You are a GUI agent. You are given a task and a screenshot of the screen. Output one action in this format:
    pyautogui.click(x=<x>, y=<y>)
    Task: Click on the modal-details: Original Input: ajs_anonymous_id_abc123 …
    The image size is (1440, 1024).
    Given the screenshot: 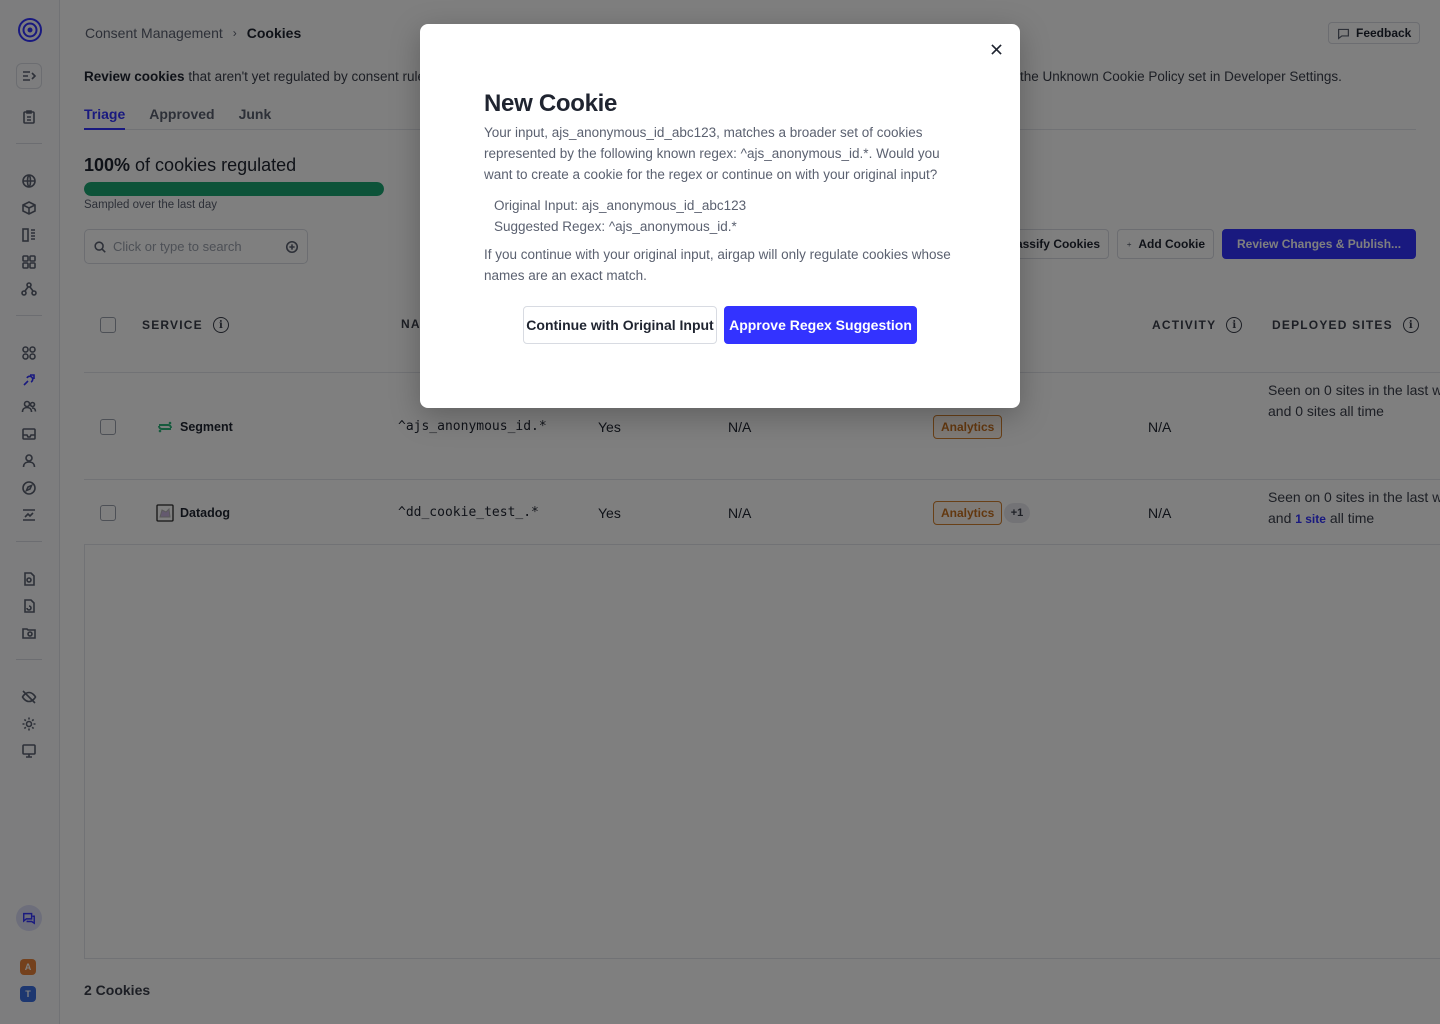 What is the action you would take?
    pyautogui.click(x=620, y=216)
    